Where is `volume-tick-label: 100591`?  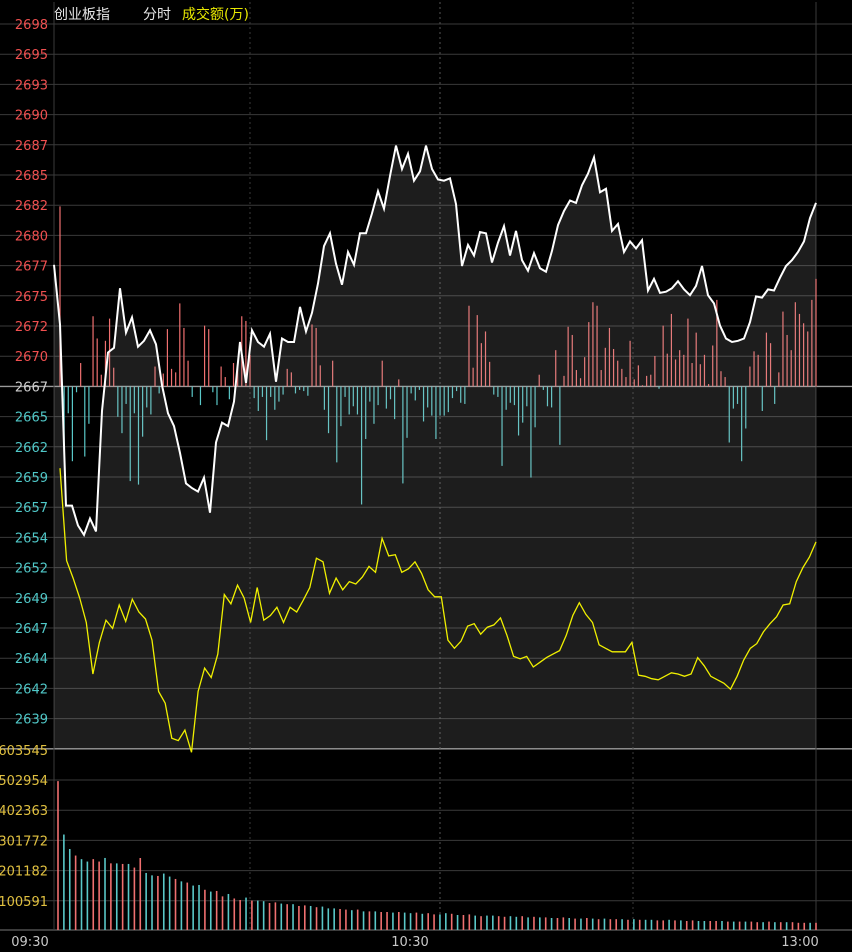 volume-tick-label: 100591 is located at coordinates (24, 902).